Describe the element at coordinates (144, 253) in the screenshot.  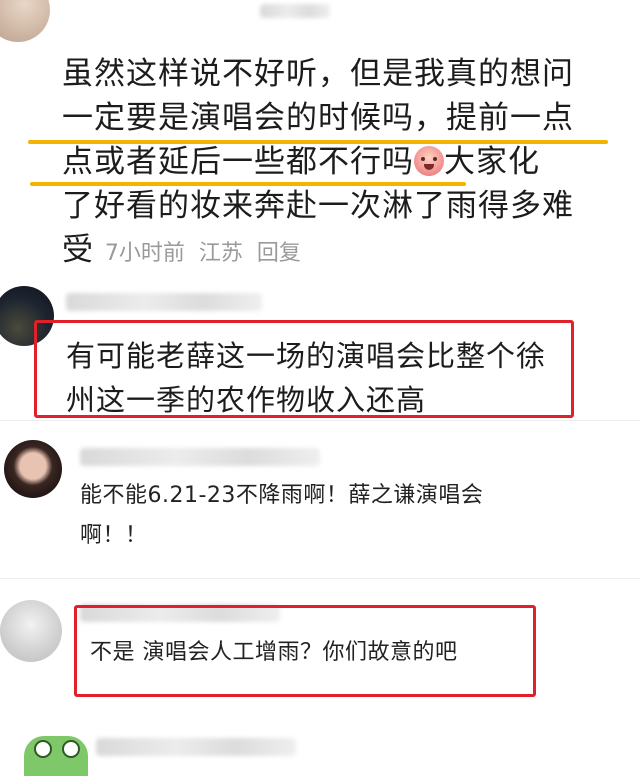
I see `comment-time: 7小时前` at that location.